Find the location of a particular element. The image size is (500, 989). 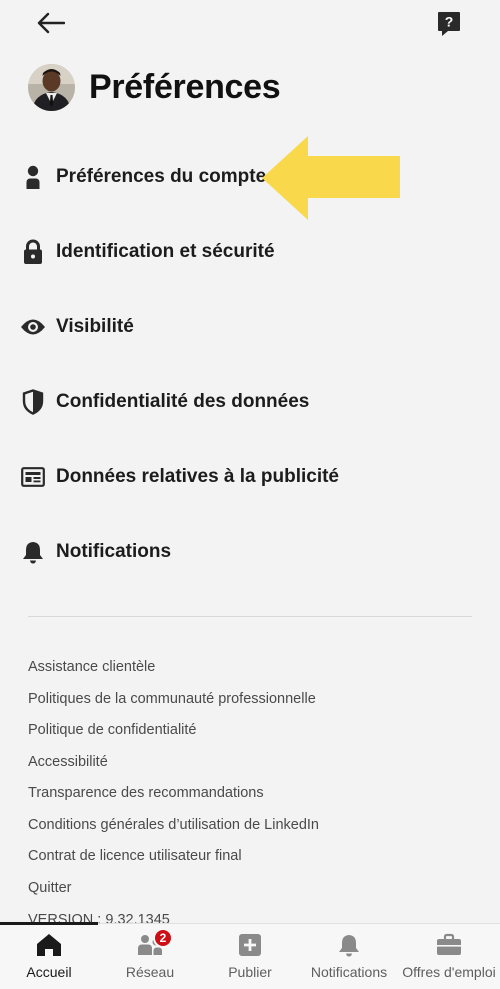

nav-label: Accueil is located at coordinates (49, 972).